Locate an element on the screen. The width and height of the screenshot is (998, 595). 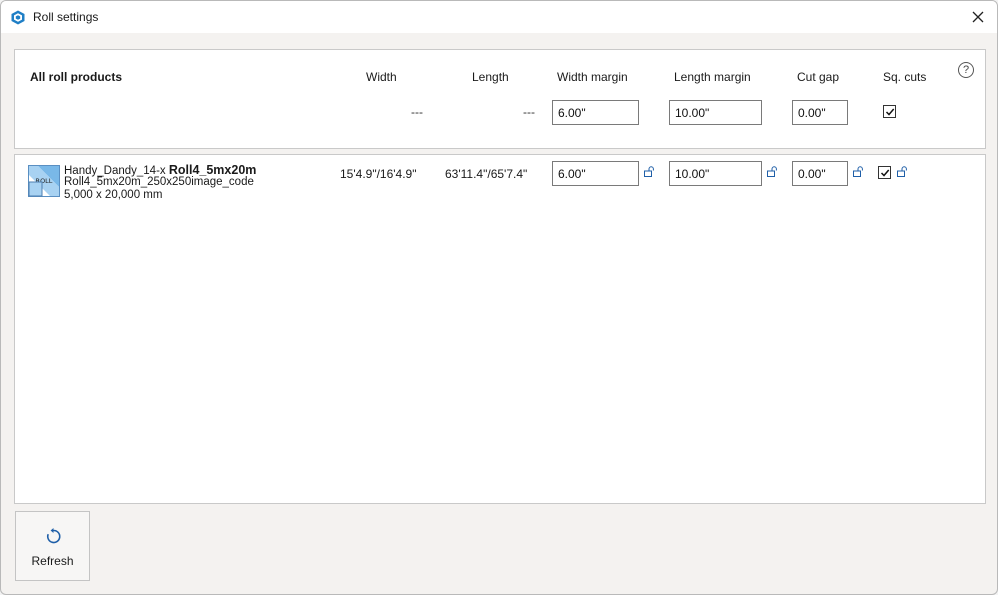
refresh-button: Refresh is located at coordinates (52, 546).